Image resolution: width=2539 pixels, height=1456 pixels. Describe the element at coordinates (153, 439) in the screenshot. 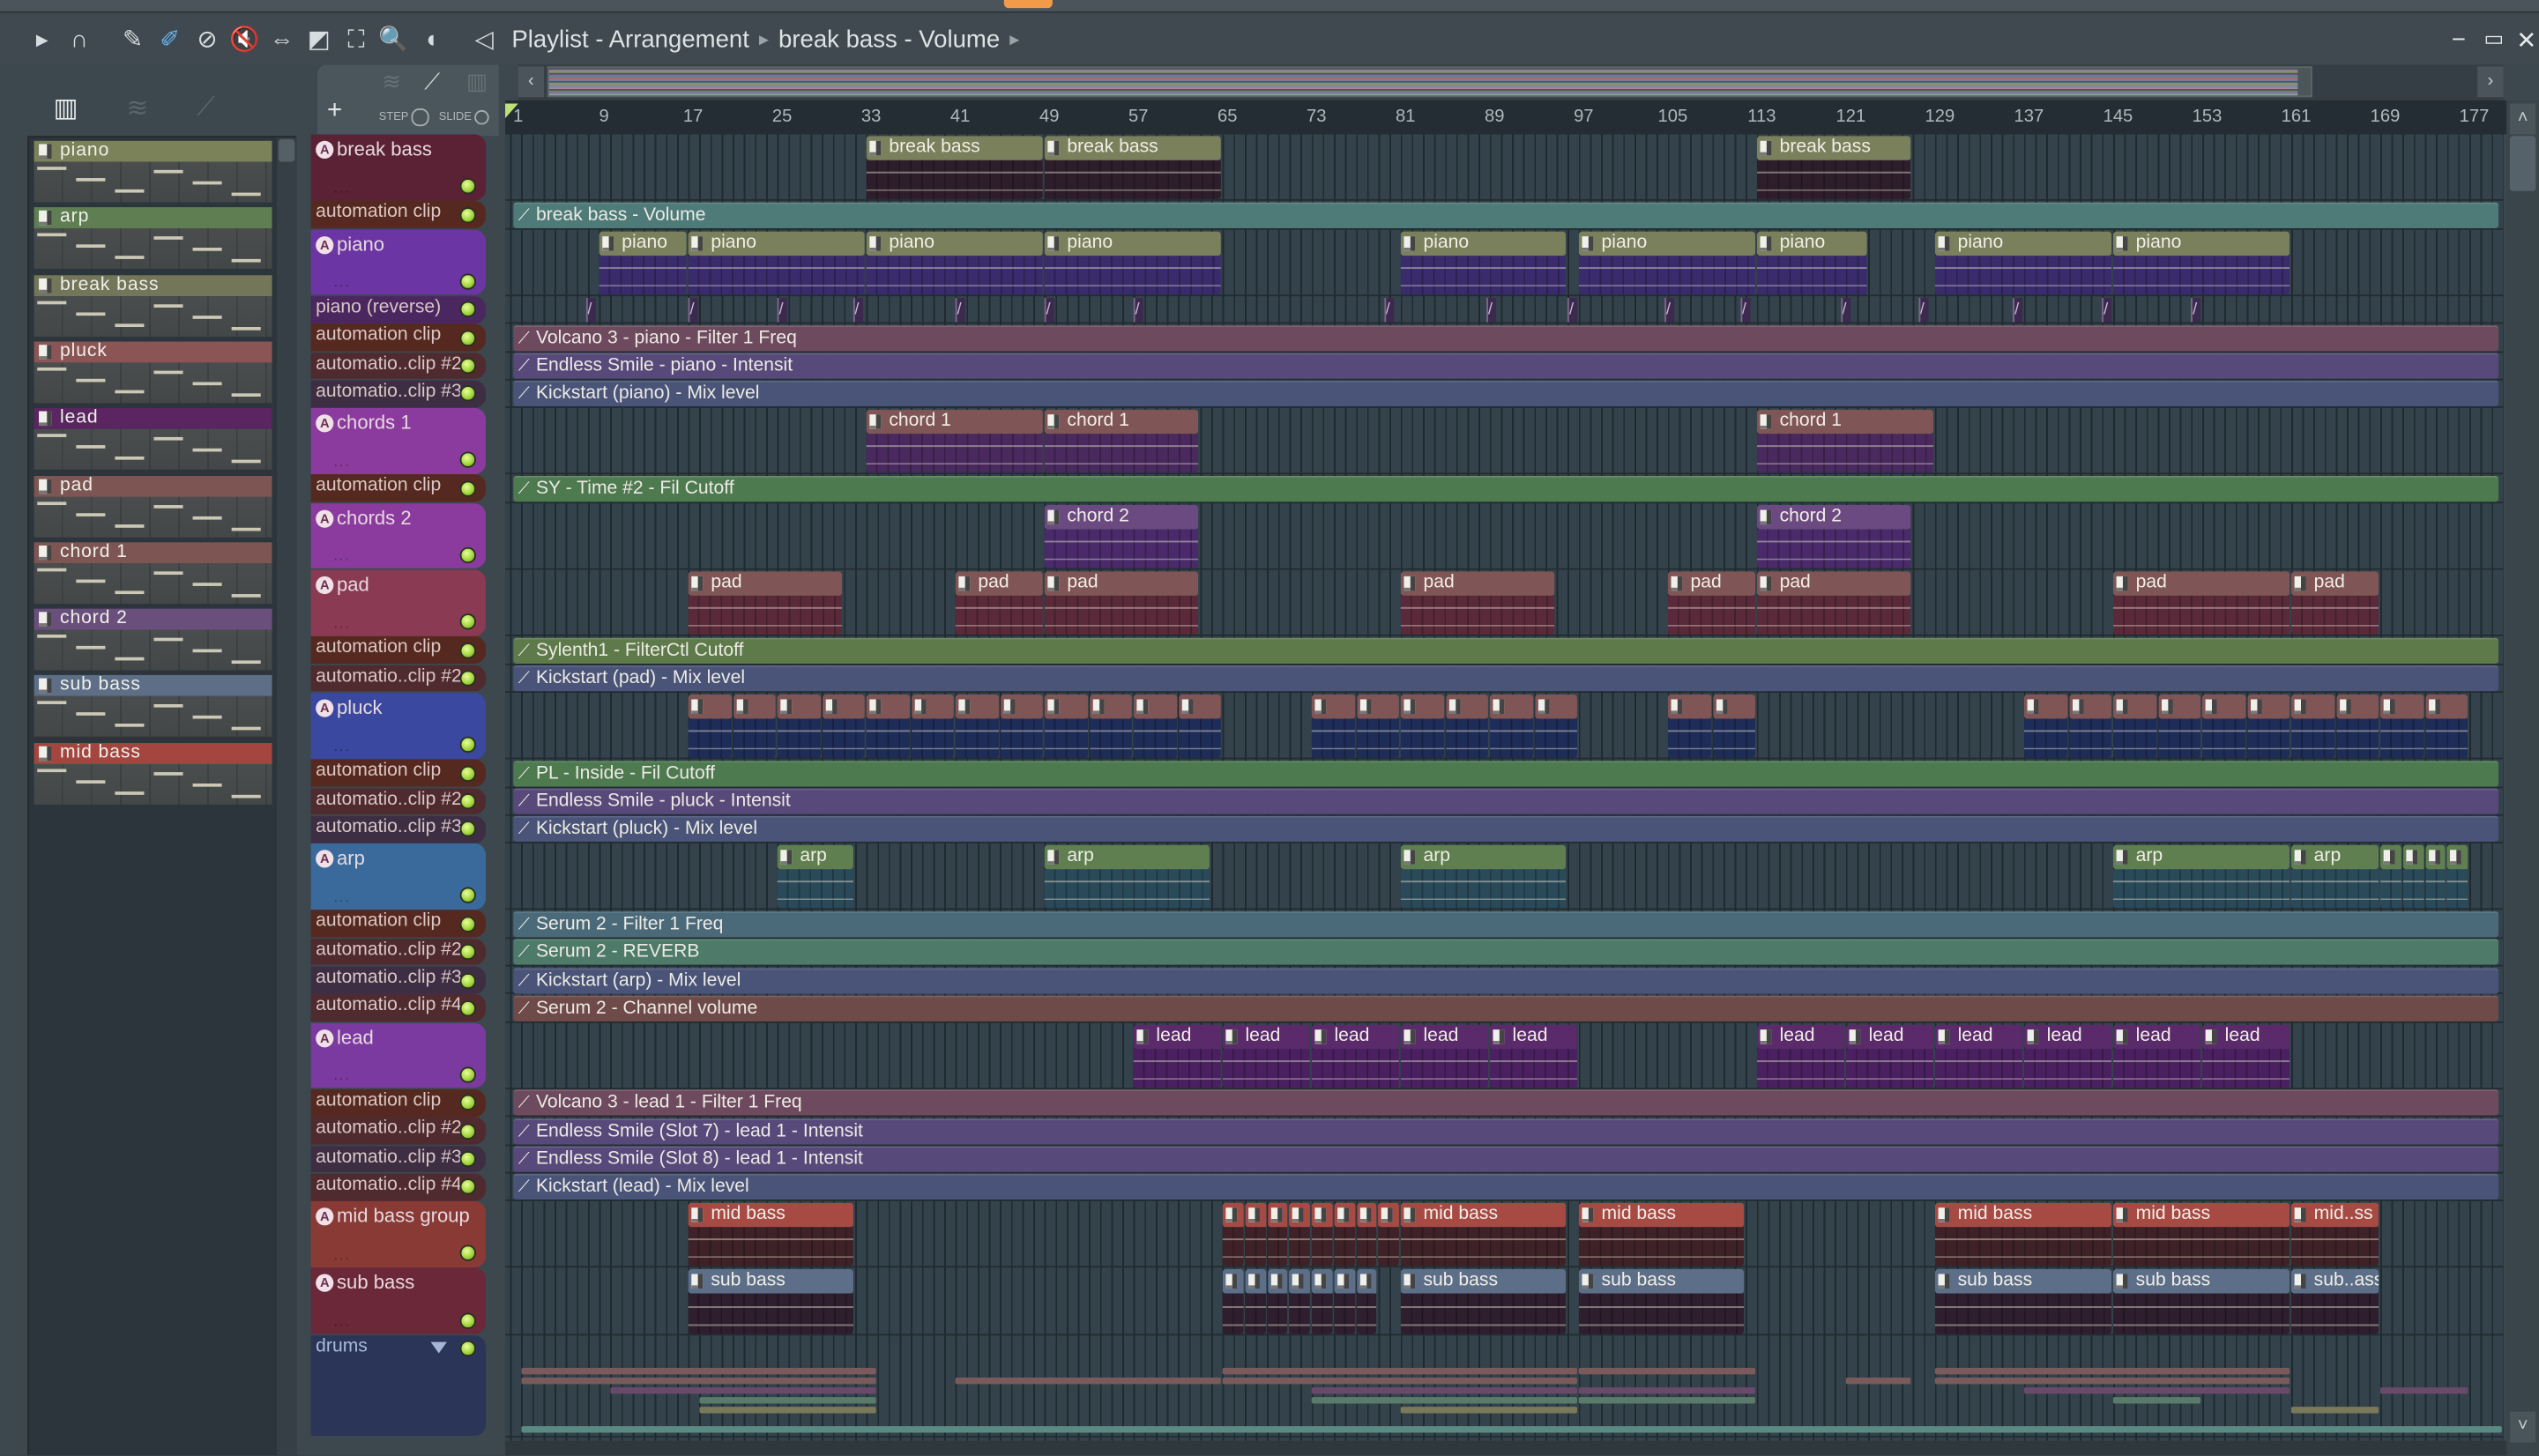

I see `pattern-item-lead: lead` at that location.